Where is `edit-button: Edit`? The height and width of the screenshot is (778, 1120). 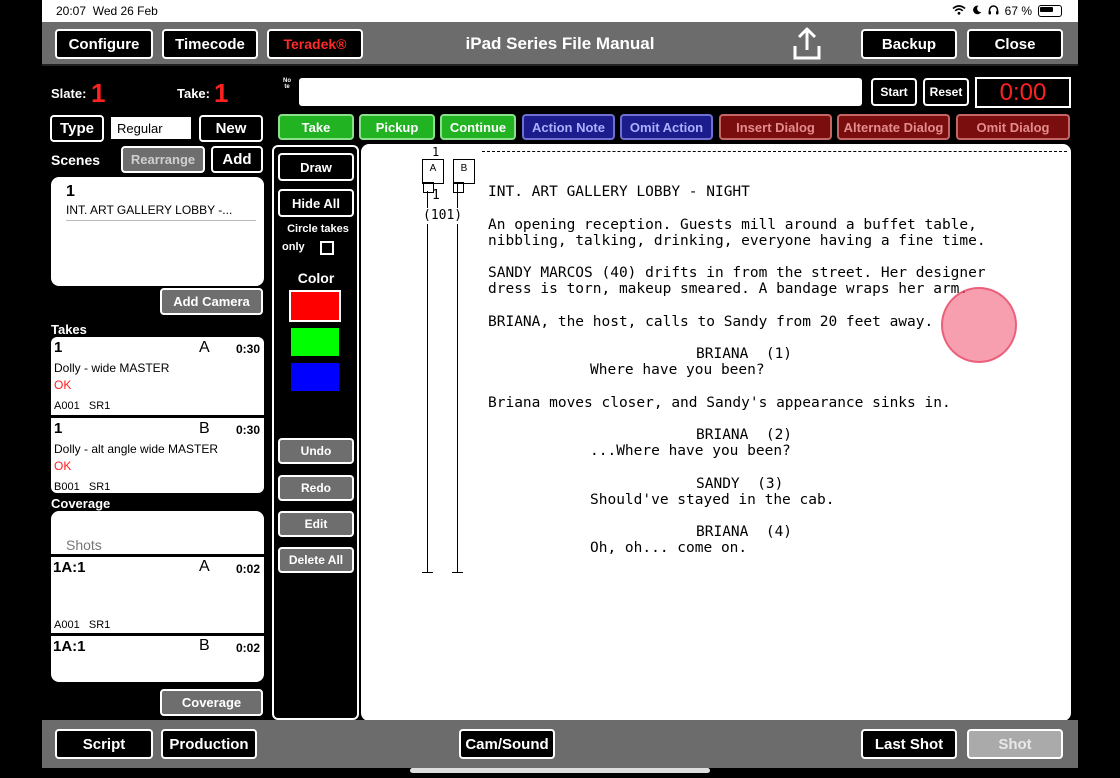 edit-button: Edit is located at coordinates (316, 524).